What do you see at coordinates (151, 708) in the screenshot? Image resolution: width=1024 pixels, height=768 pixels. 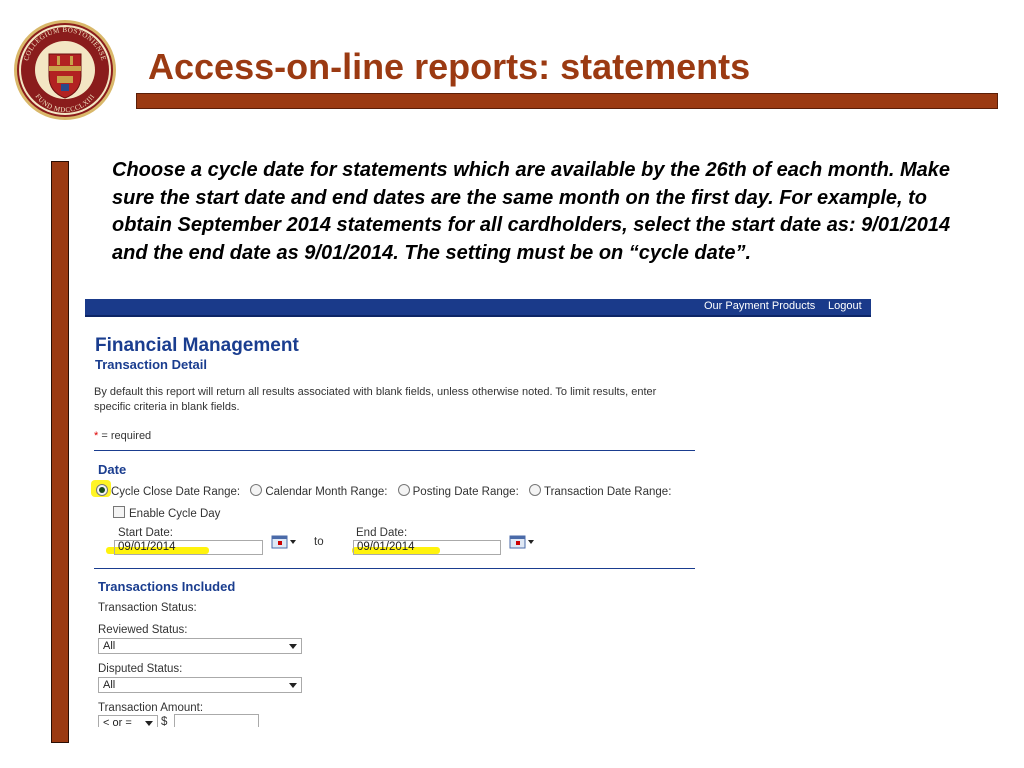 I see `transaction-amount-label: Transaction Amount:` at bounding box center [151, 708].